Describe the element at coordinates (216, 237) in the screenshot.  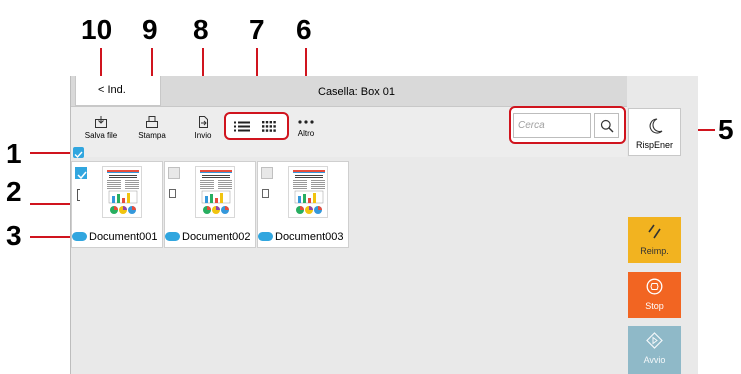
I see `document-name-text: Document002` at that location.